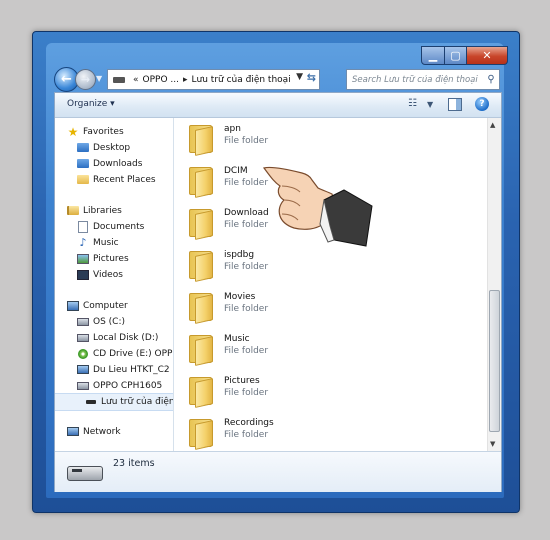  I want to click on videos-icon, so click(83, 274).